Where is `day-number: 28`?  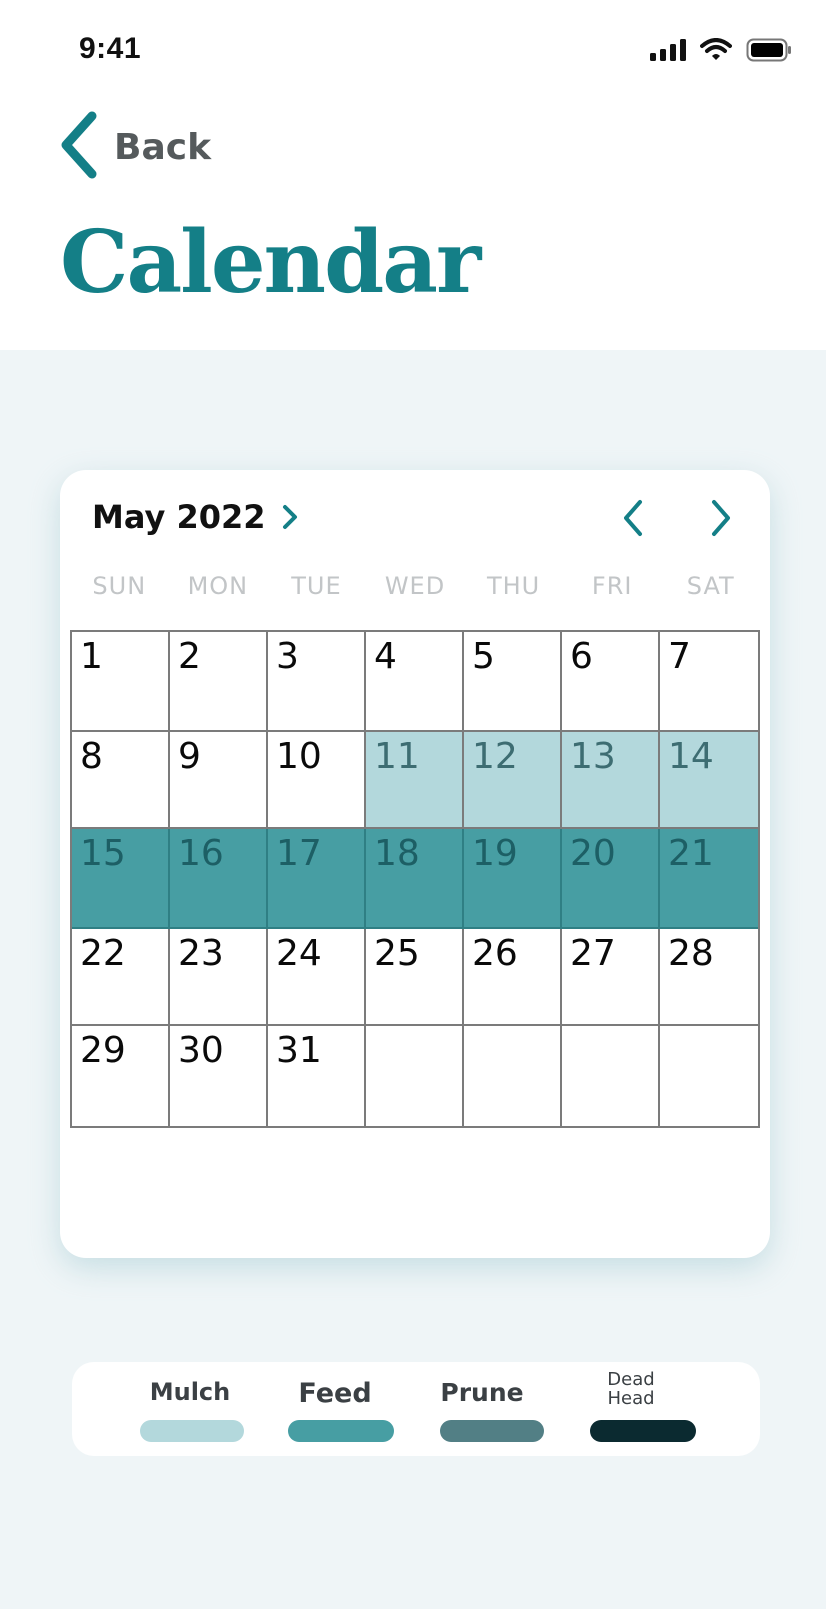
day-number: 28 is located at coordinates (691, 953).